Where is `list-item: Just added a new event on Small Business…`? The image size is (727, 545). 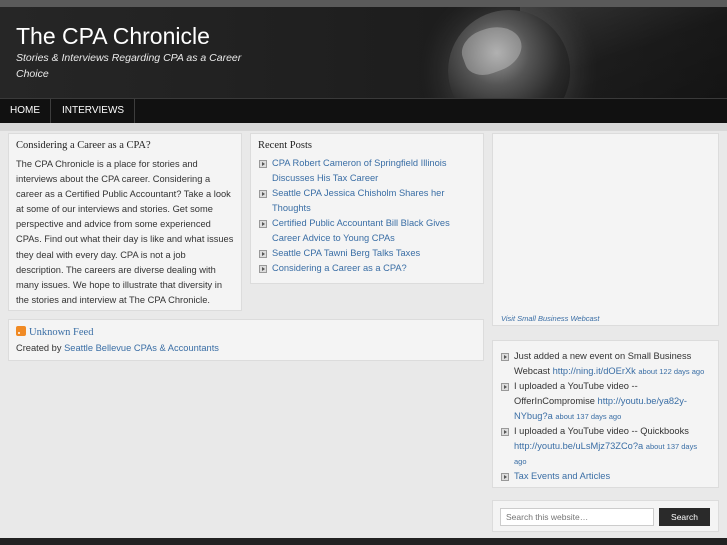
list-item: Just added a new event on Small Business… is located at coordinates (605, 364).